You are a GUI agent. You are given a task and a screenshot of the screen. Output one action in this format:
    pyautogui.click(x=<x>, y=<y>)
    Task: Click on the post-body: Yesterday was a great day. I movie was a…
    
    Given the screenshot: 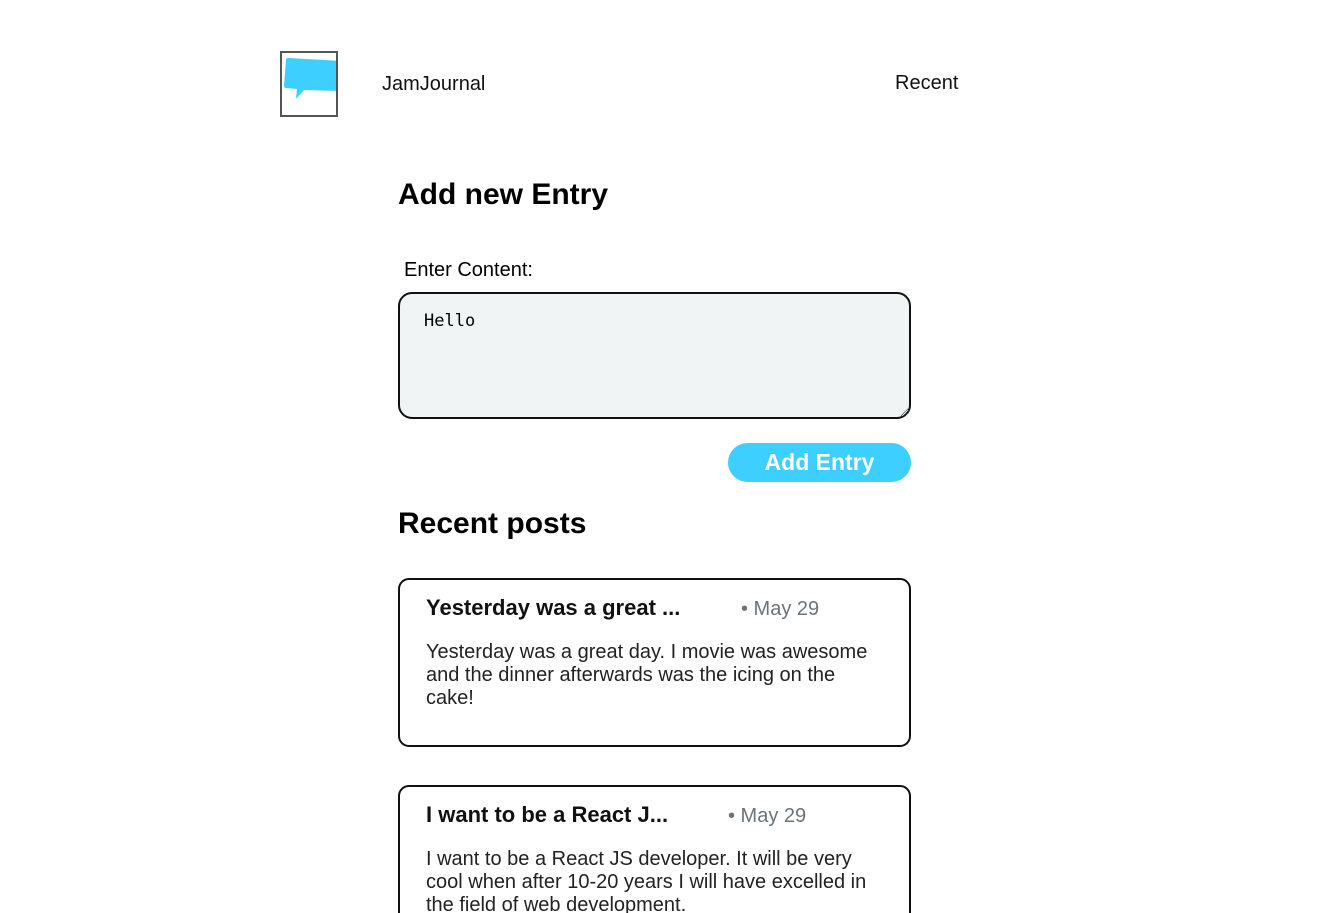 What is the action you would take?
    pyautogui.click(x=647, y=675)
    